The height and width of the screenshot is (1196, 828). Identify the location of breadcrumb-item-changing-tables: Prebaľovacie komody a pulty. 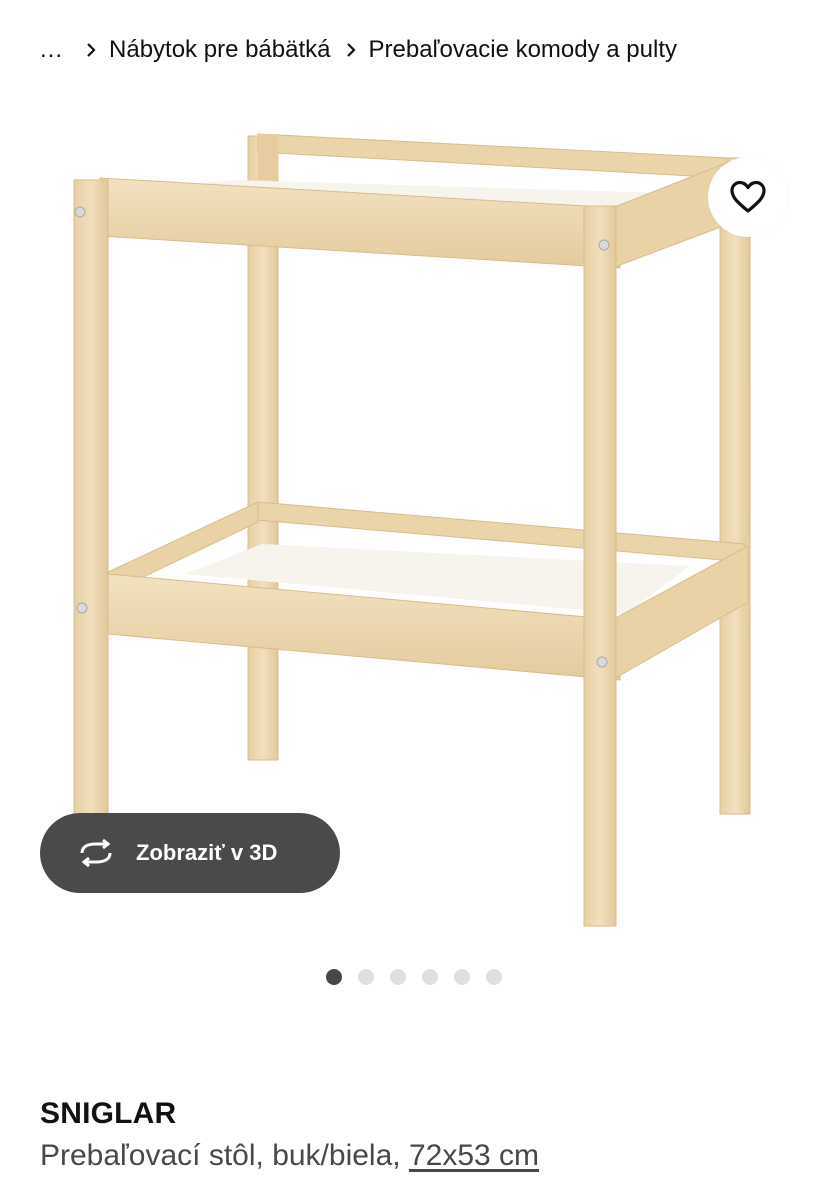
(523, 50).